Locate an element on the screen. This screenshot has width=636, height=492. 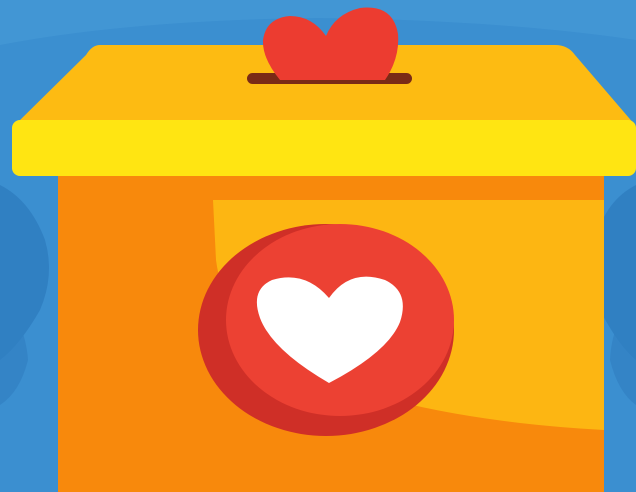
box-lid-front is located at coordinates (324, 148).